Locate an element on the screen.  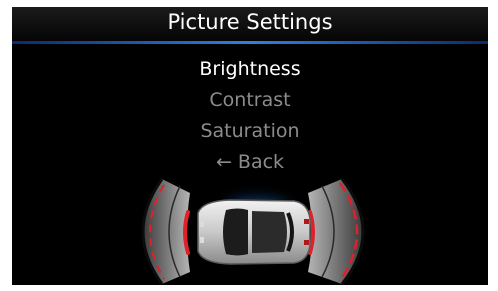
car-top-view-icon is located at coordinates (254, 232).